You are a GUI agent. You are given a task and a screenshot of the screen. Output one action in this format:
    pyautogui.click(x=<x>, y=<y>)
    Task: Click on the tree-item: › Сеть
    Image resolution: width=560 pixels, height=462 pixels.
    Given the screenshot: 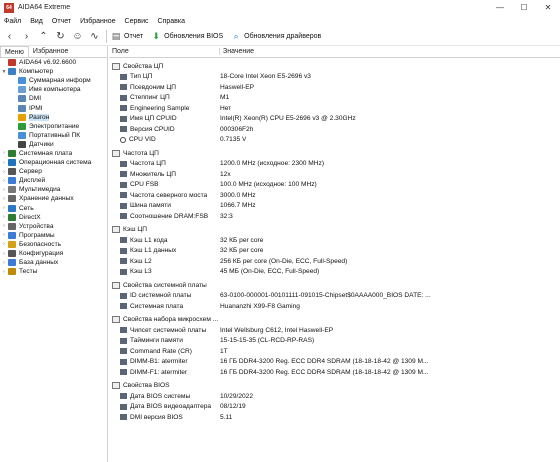 What is the action you would take?
    pyautogui.click(x=53, y=208)
    